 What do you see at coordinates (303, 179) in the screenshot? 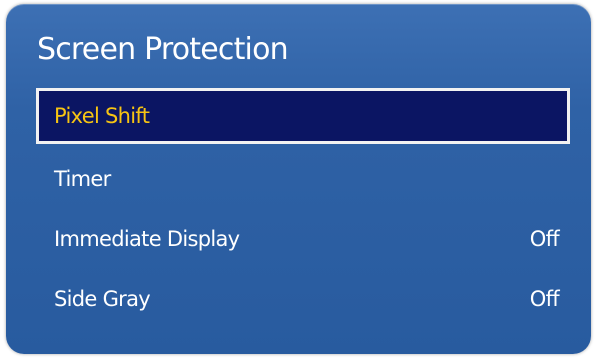
I see `menu-item-timer: Timer` at bounding box center [303, 179].